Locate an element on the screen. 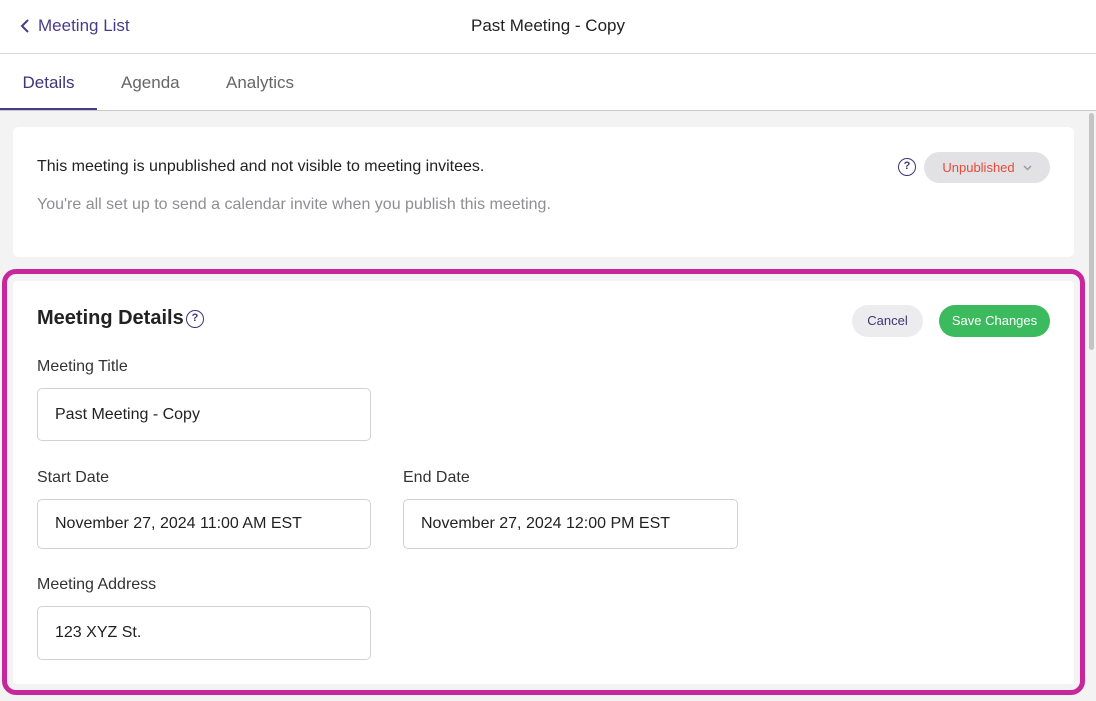 The image size is (1096, 701). publish-status-label: Unpublished is located at coordinates (978, 167).